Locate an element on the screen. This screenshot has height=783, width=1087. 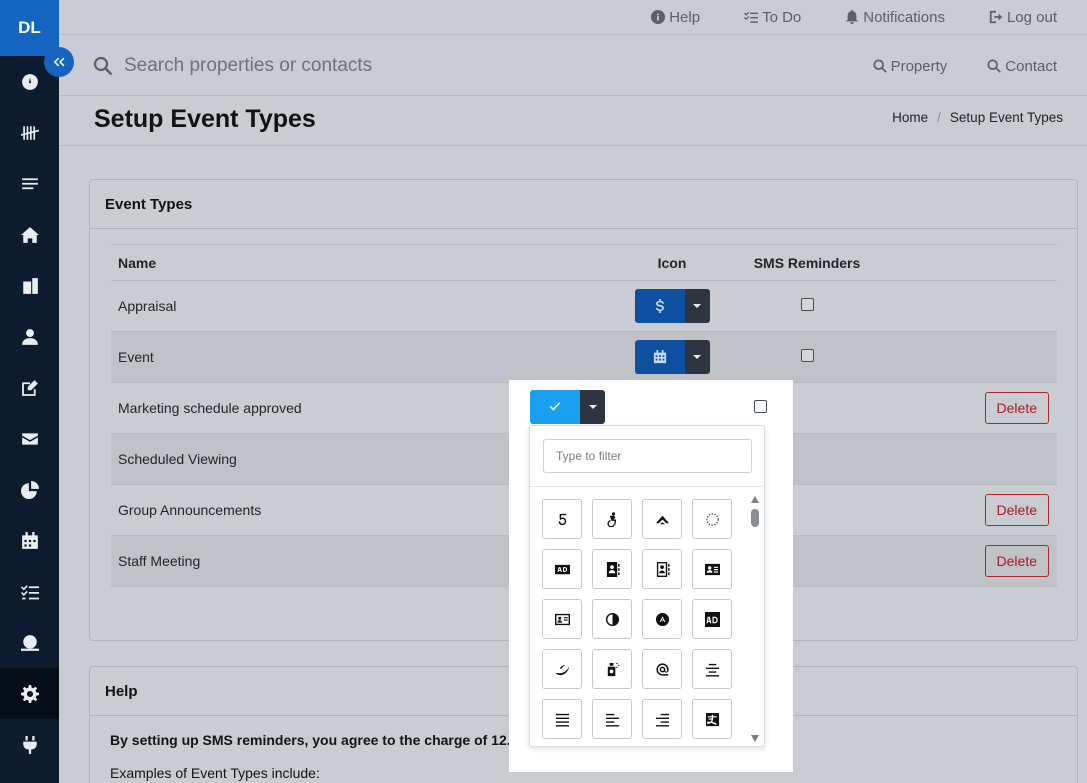
divider is located at coordinates (647, 486).